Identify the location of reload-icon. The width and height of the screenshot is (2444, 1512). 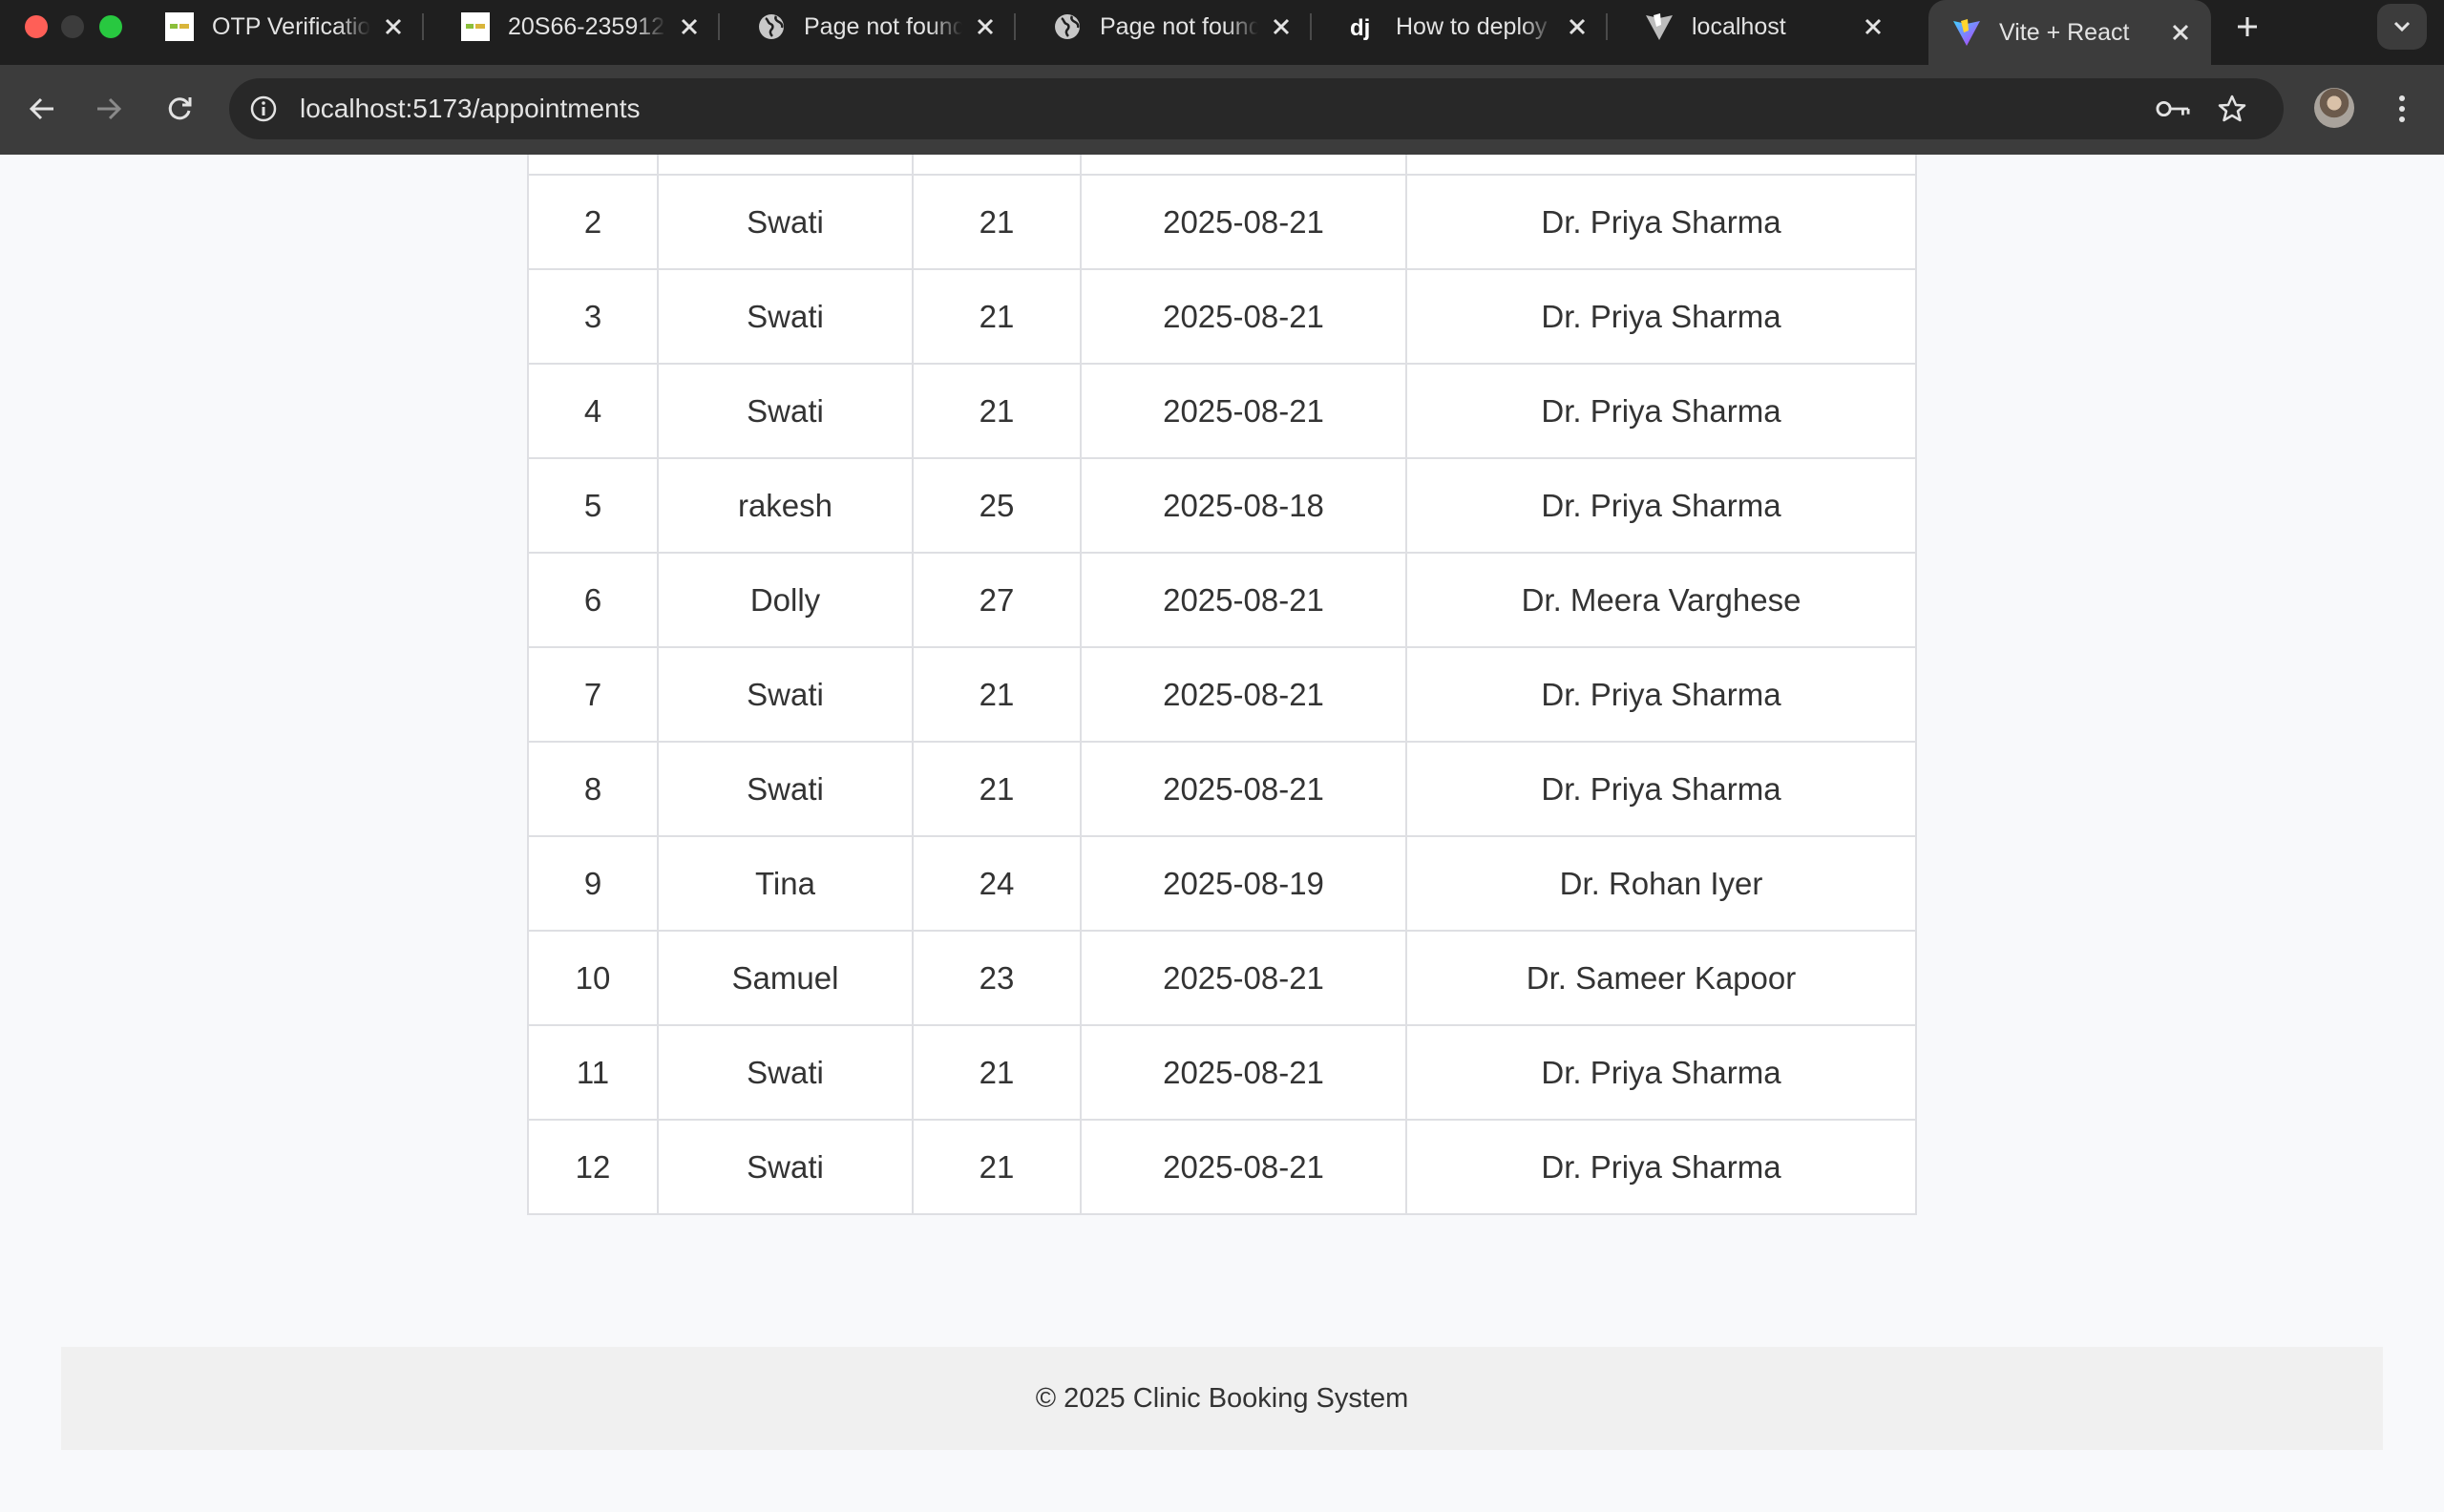
(180, 109).